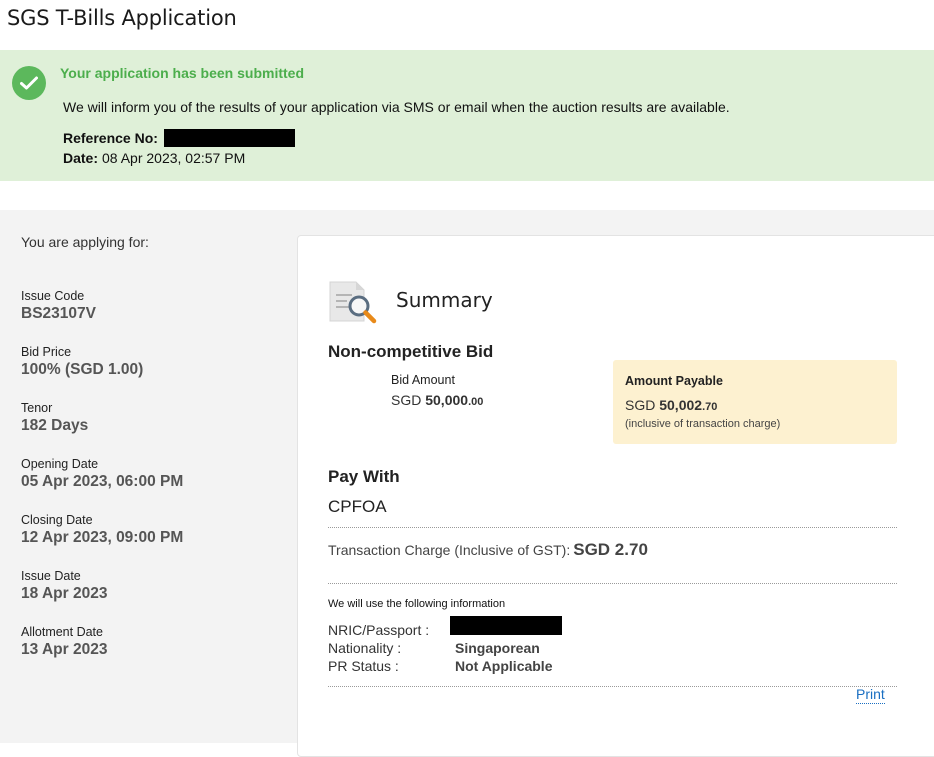  I want to click on page-title: SGS T-Bills Application, so click(122, 18).